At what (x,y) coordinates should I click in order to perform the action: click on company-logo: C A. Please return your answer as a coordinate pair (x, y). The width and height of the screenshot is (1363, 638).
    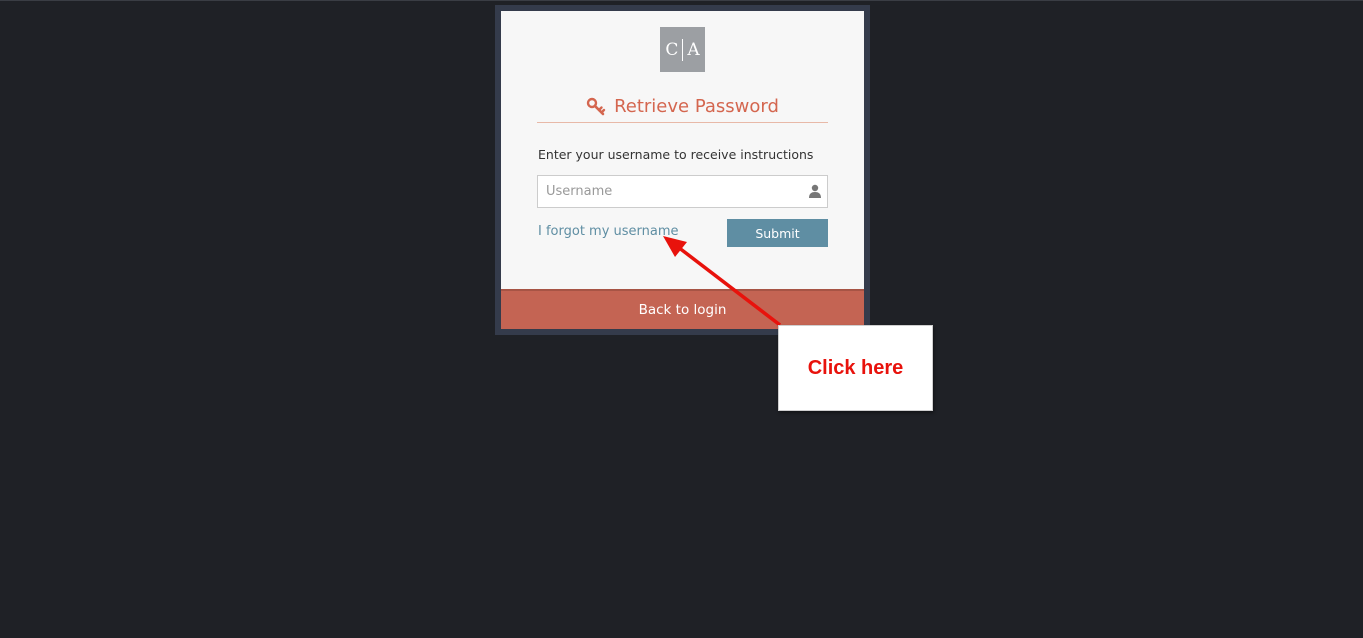
    Looking at the image, I should click on (682, 49).